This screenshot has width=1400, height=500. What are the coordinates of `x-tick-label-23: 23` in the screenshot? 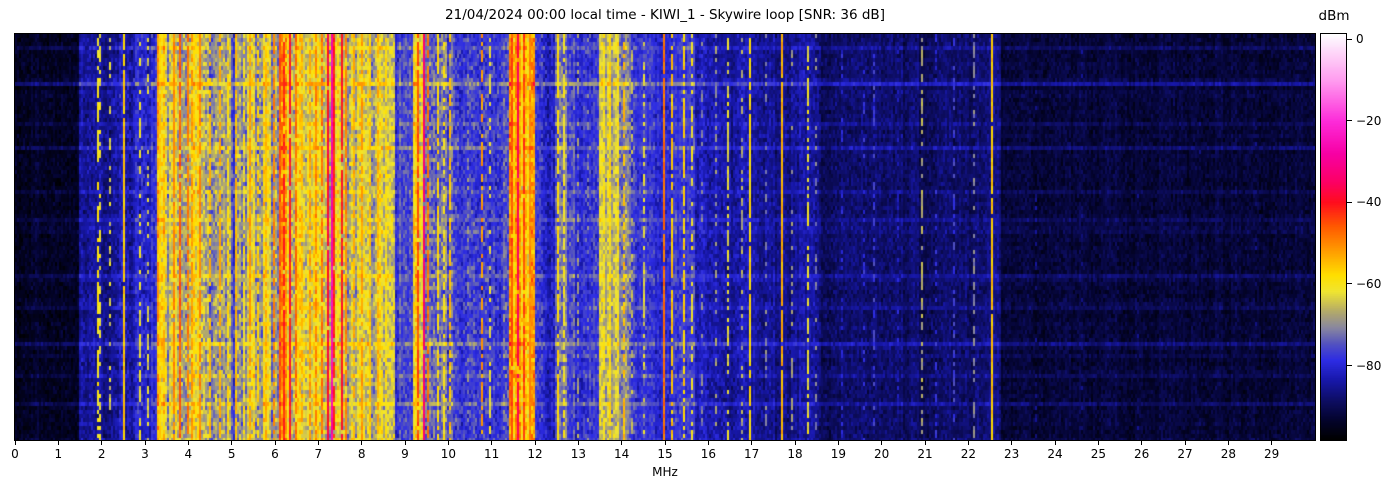 It's located at (1012, 454).